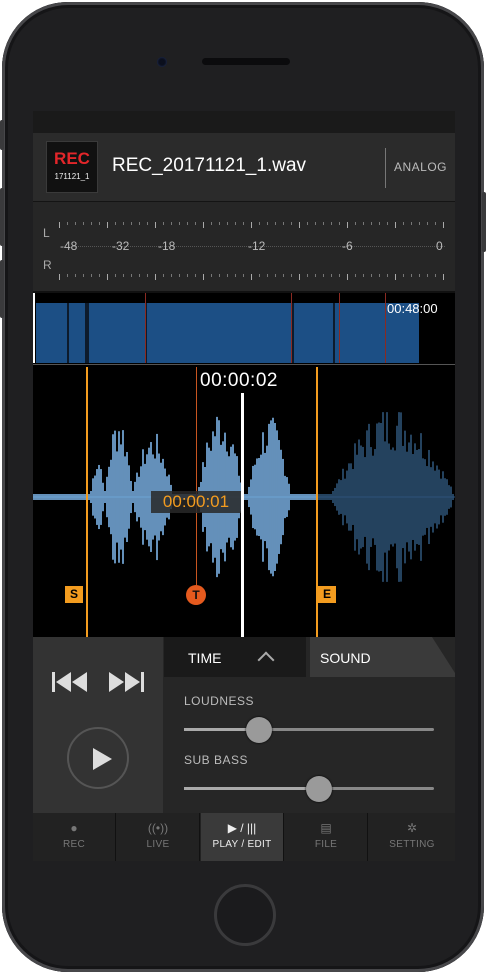  What do you see at coordinates (245, 915) in the screenshot?
I see `home-button` at bounding box center [245, 915].